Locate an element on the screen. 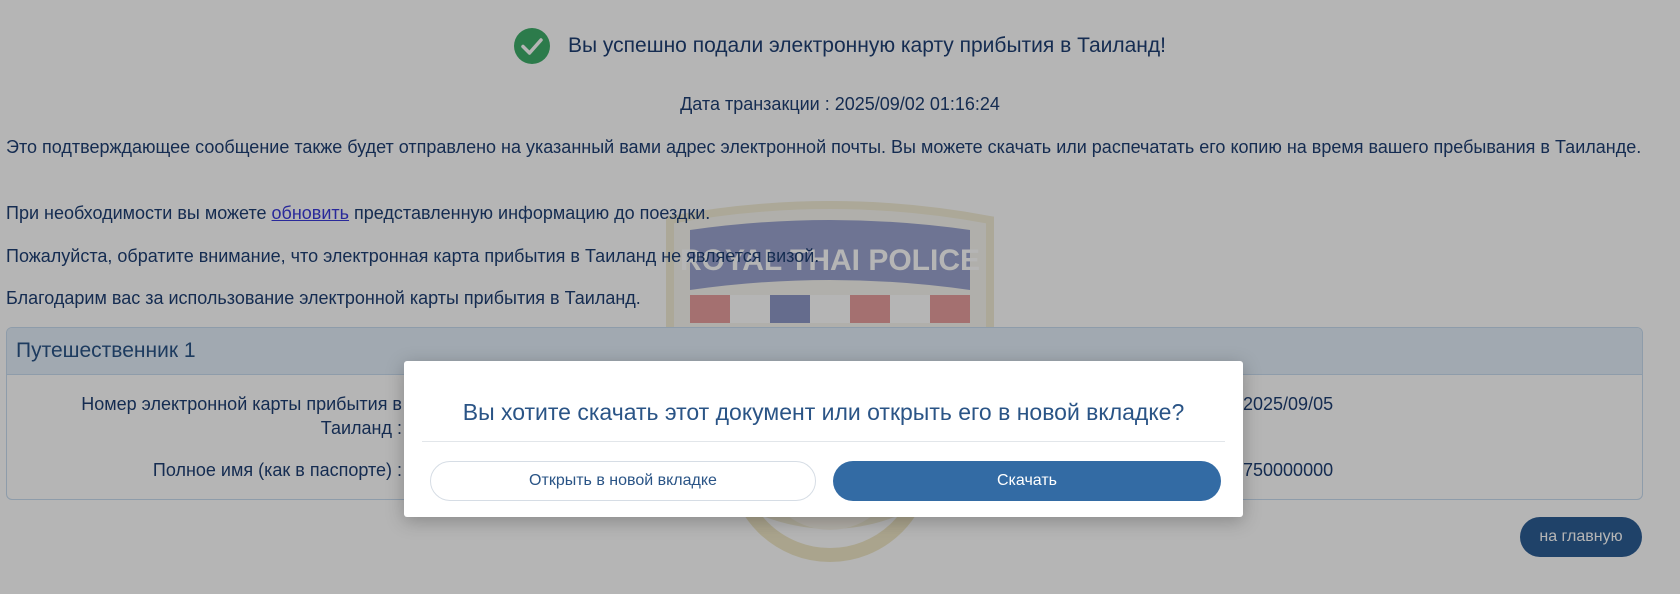  open-in-new-tab-button: Открыть в новой вкладке is located at coordinates (623, 481).